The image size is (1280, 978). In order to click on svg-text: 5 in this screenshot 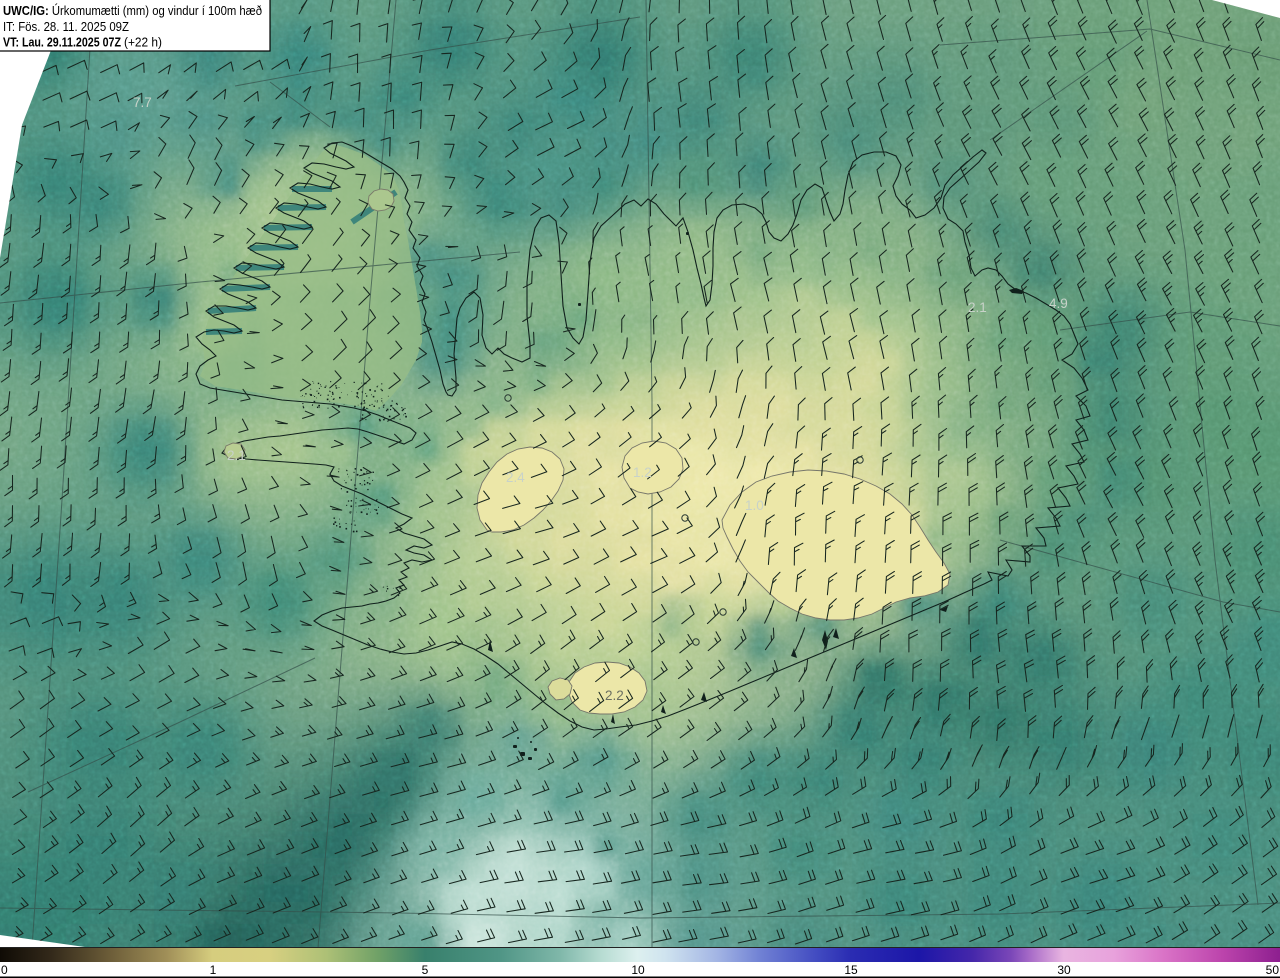, I will do `click(425, 970)`.